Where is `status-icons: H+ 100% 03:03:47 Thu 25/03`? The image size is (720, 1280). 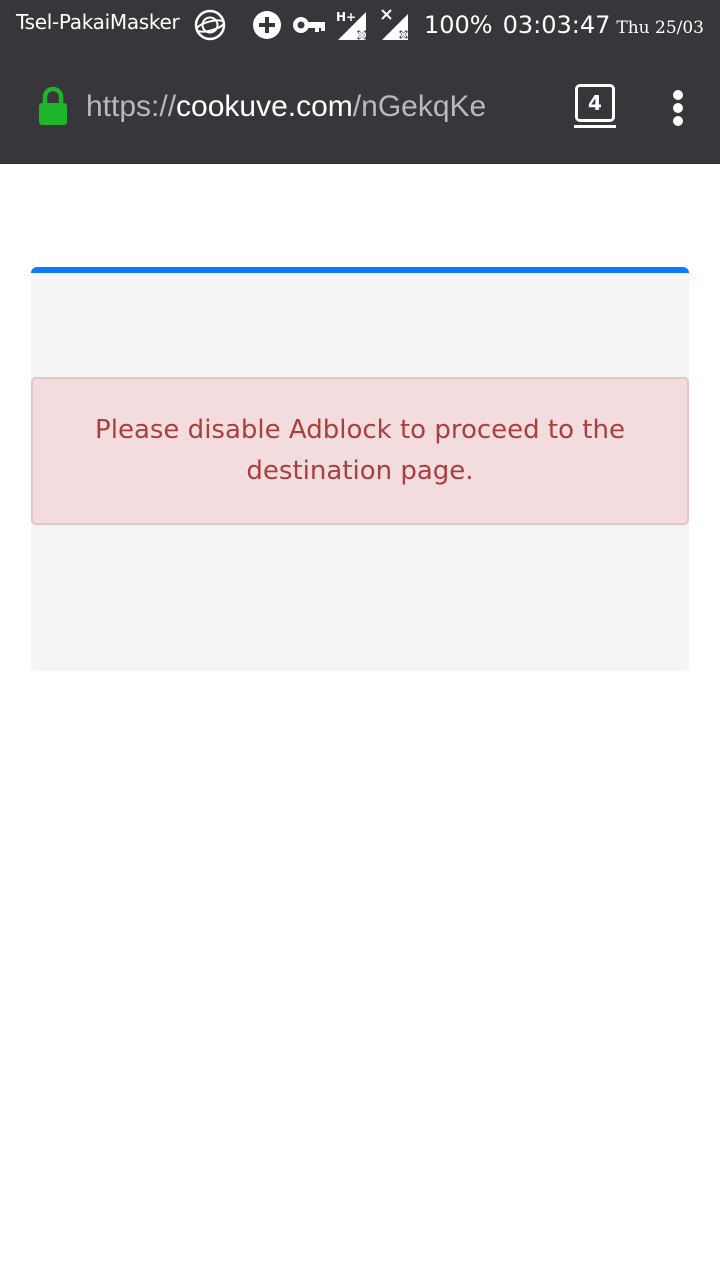
status-icons: H+ 100% 03:03:47 Thu 25/03 is located at coordinates (478, 25).